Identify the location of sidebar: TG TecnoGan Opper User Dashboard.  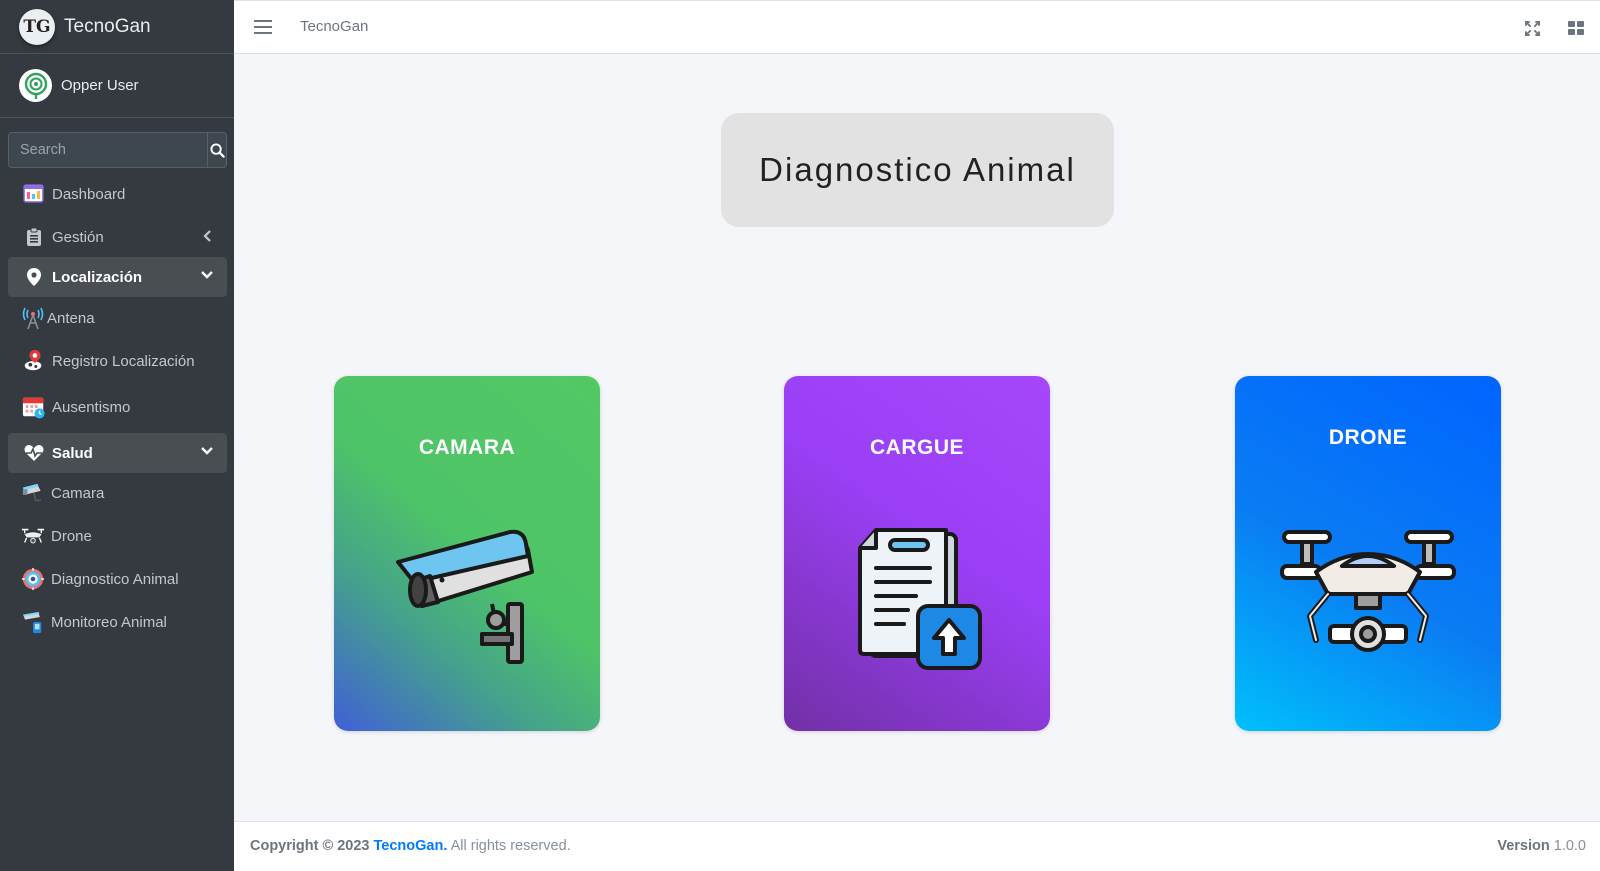
(117, 435).